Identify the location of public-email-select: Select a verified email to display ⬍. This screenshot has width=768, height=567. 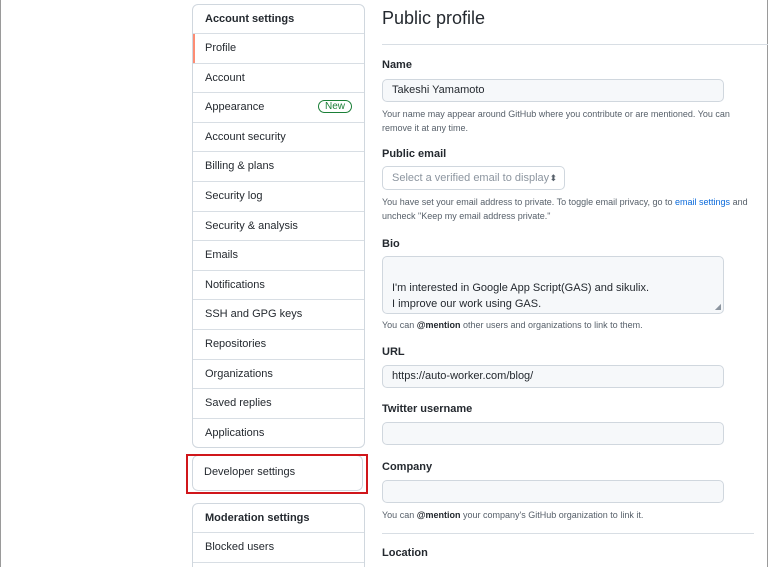
(473, 178).